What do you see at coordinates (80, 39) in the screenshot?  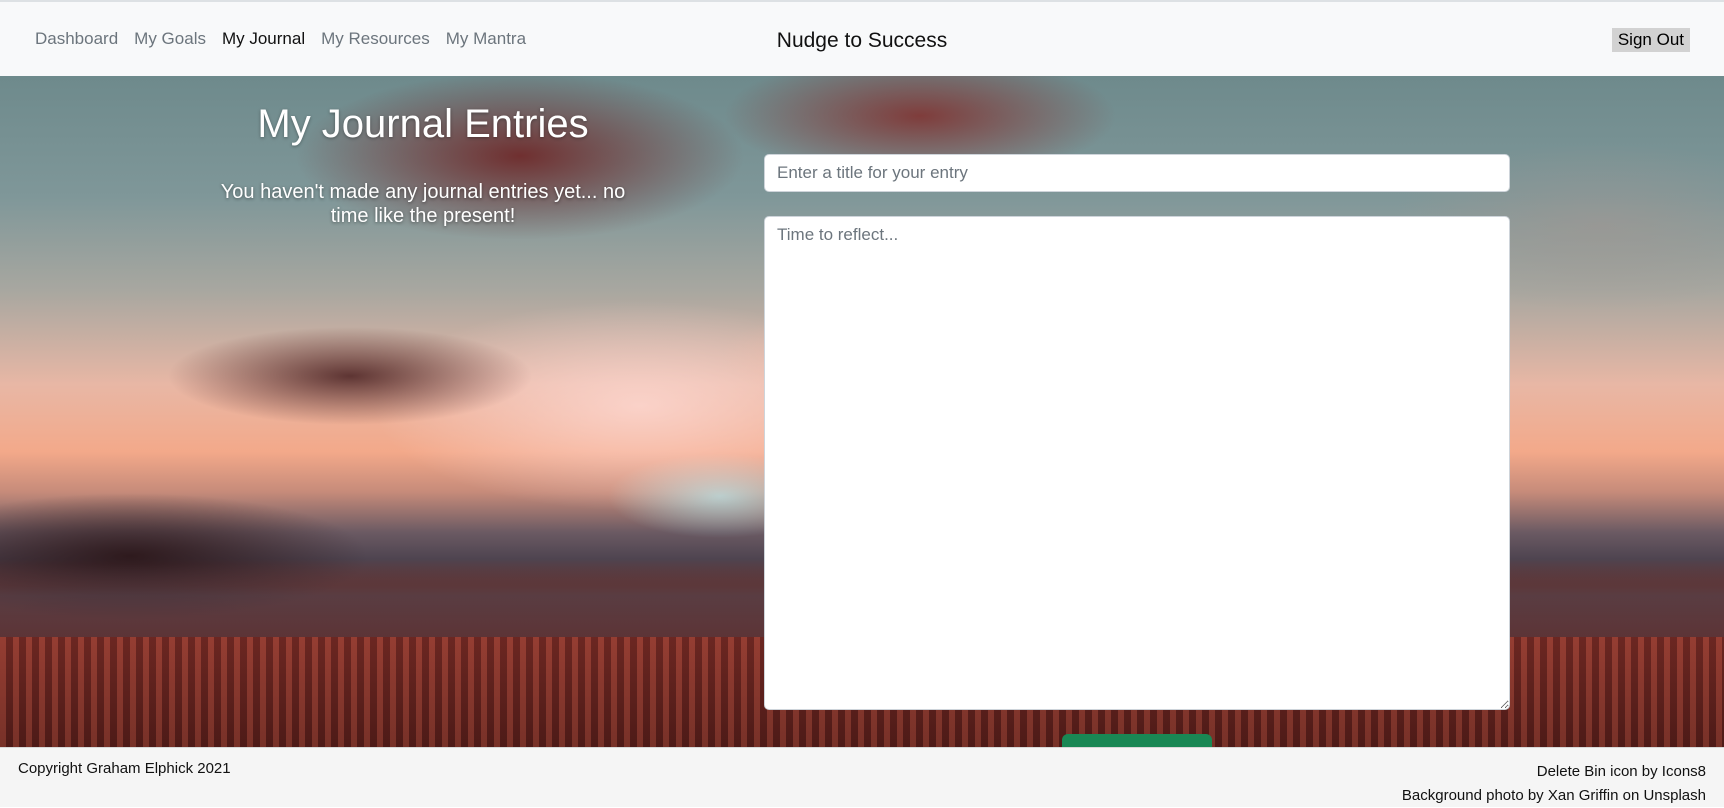 I see `nav-link-dashboard: Dashboard` at bounding box center [80, 39].